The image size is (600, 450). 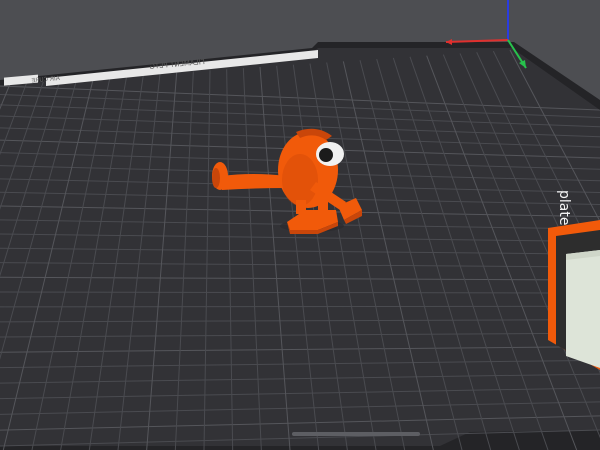 What do you see at coordinates (300, 306) in the screenshot?
I see `grid-row-line` at bounding box center [300, 306].